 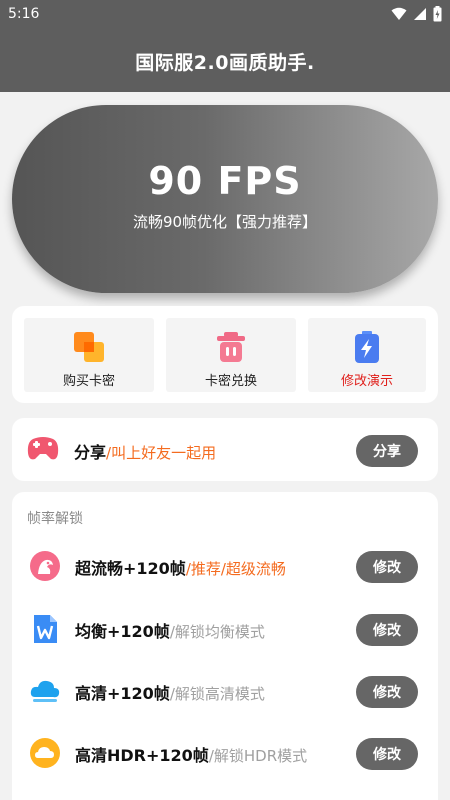 What do you see at coordinates (235, 569) in the screenshot?
I see `unlock-item-1-subtitle: /推荐/超级流畅` at bounding box center [235, 569].